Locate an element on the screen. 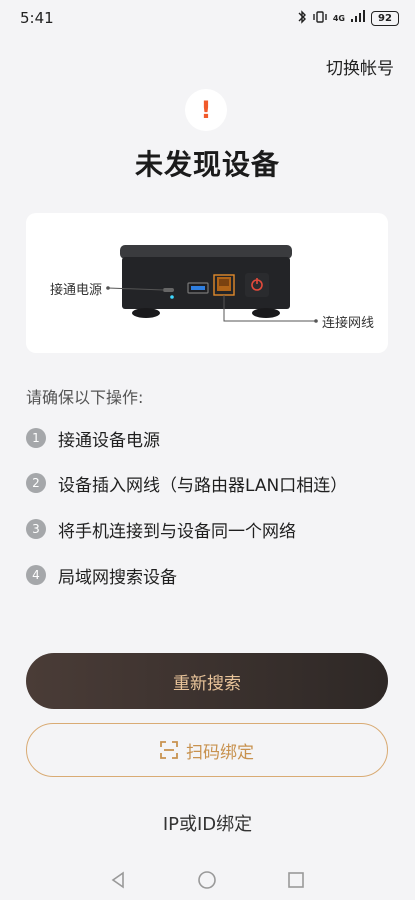 The height and width of the screenshot is (900, 415). status-icons: 4G 92 is located at coordinates (348, 18).